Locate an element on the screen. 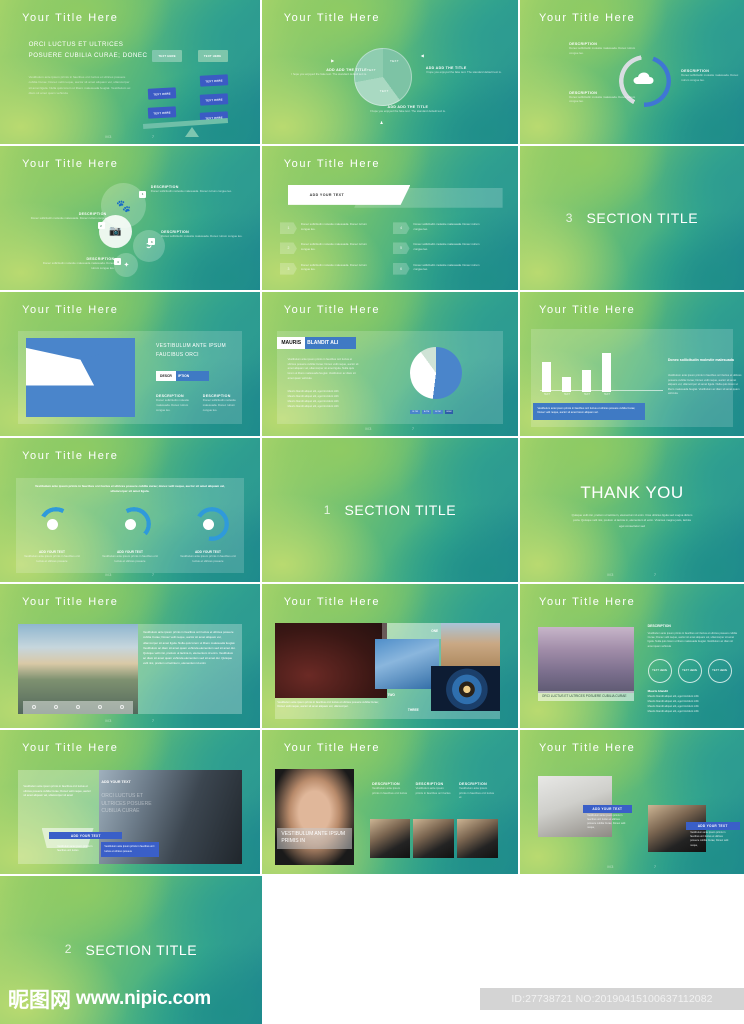 The width and height of the screenshot is (744, 1024). clock-icon is located at coordinates (121, 707).